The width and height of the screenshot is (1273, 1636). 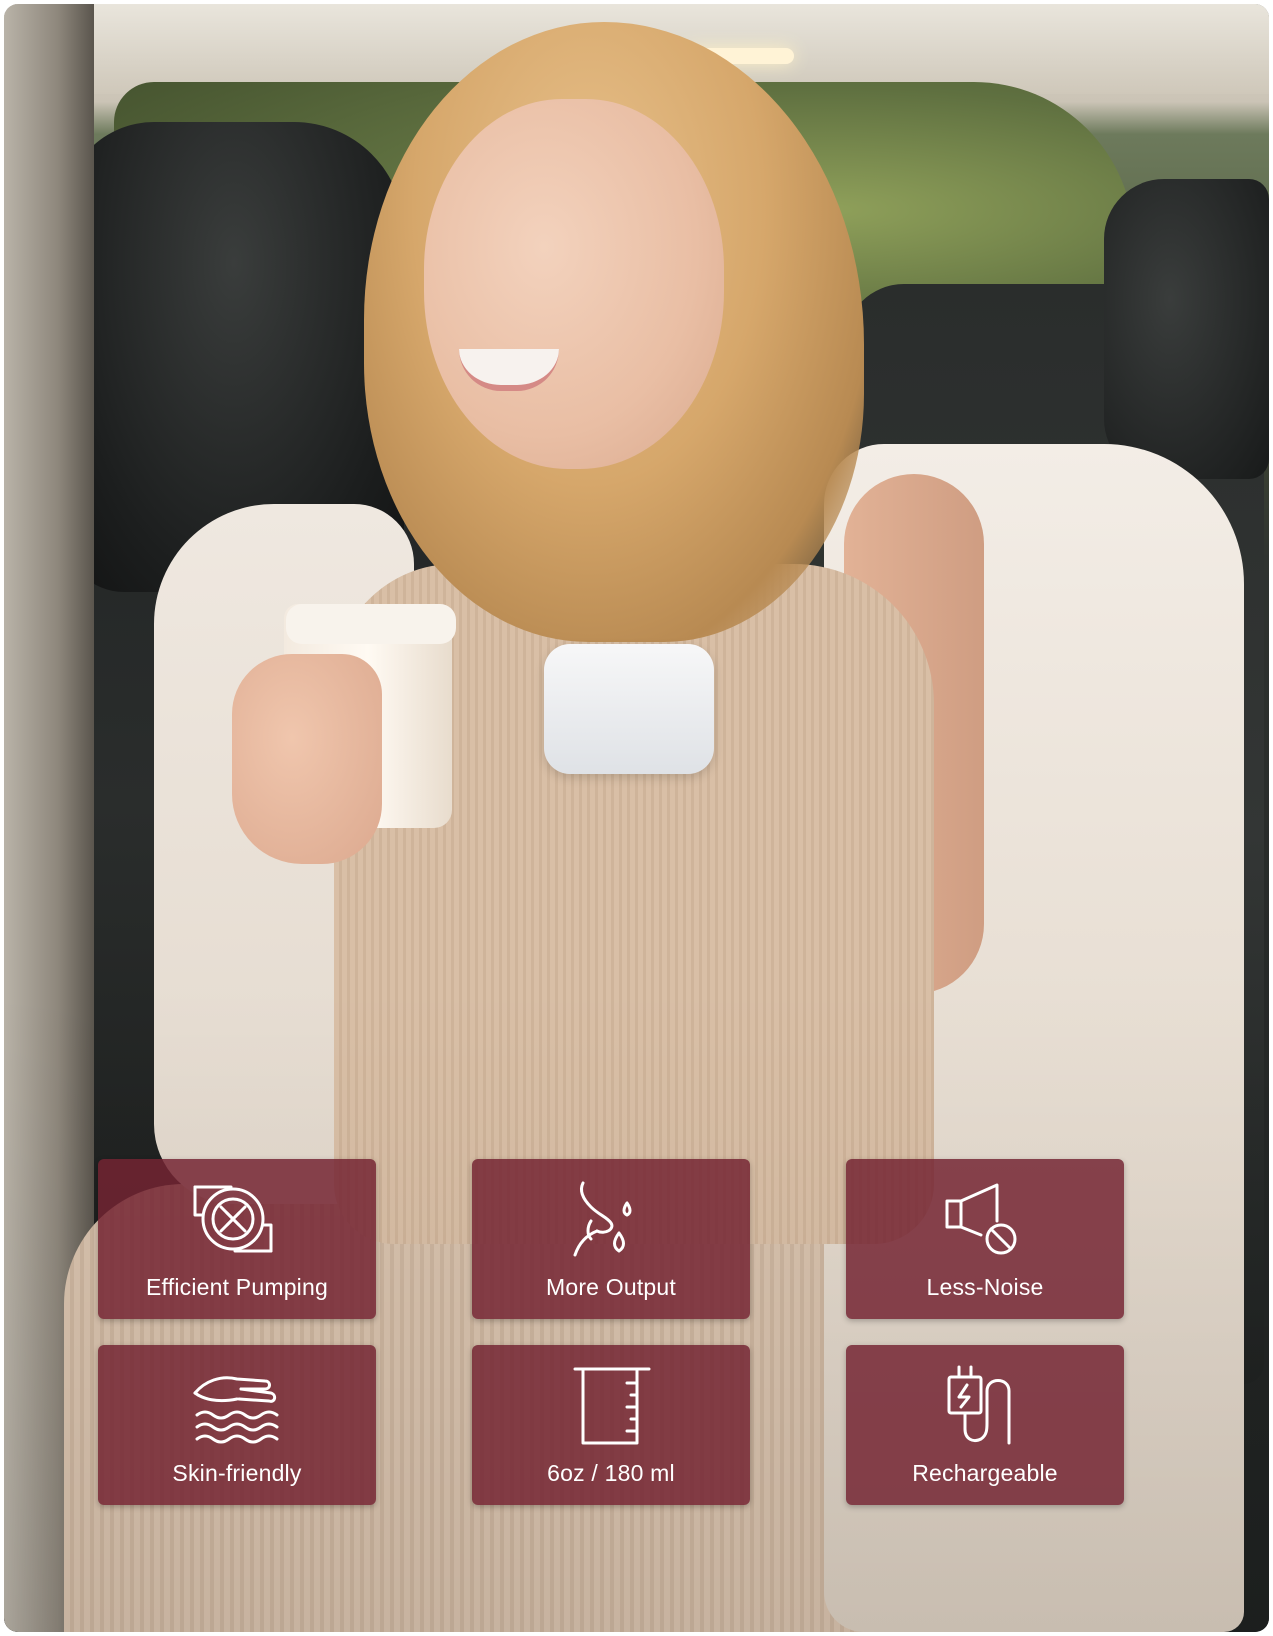 I want to click on feature-label: More Output, so click(x=611, y=1287).